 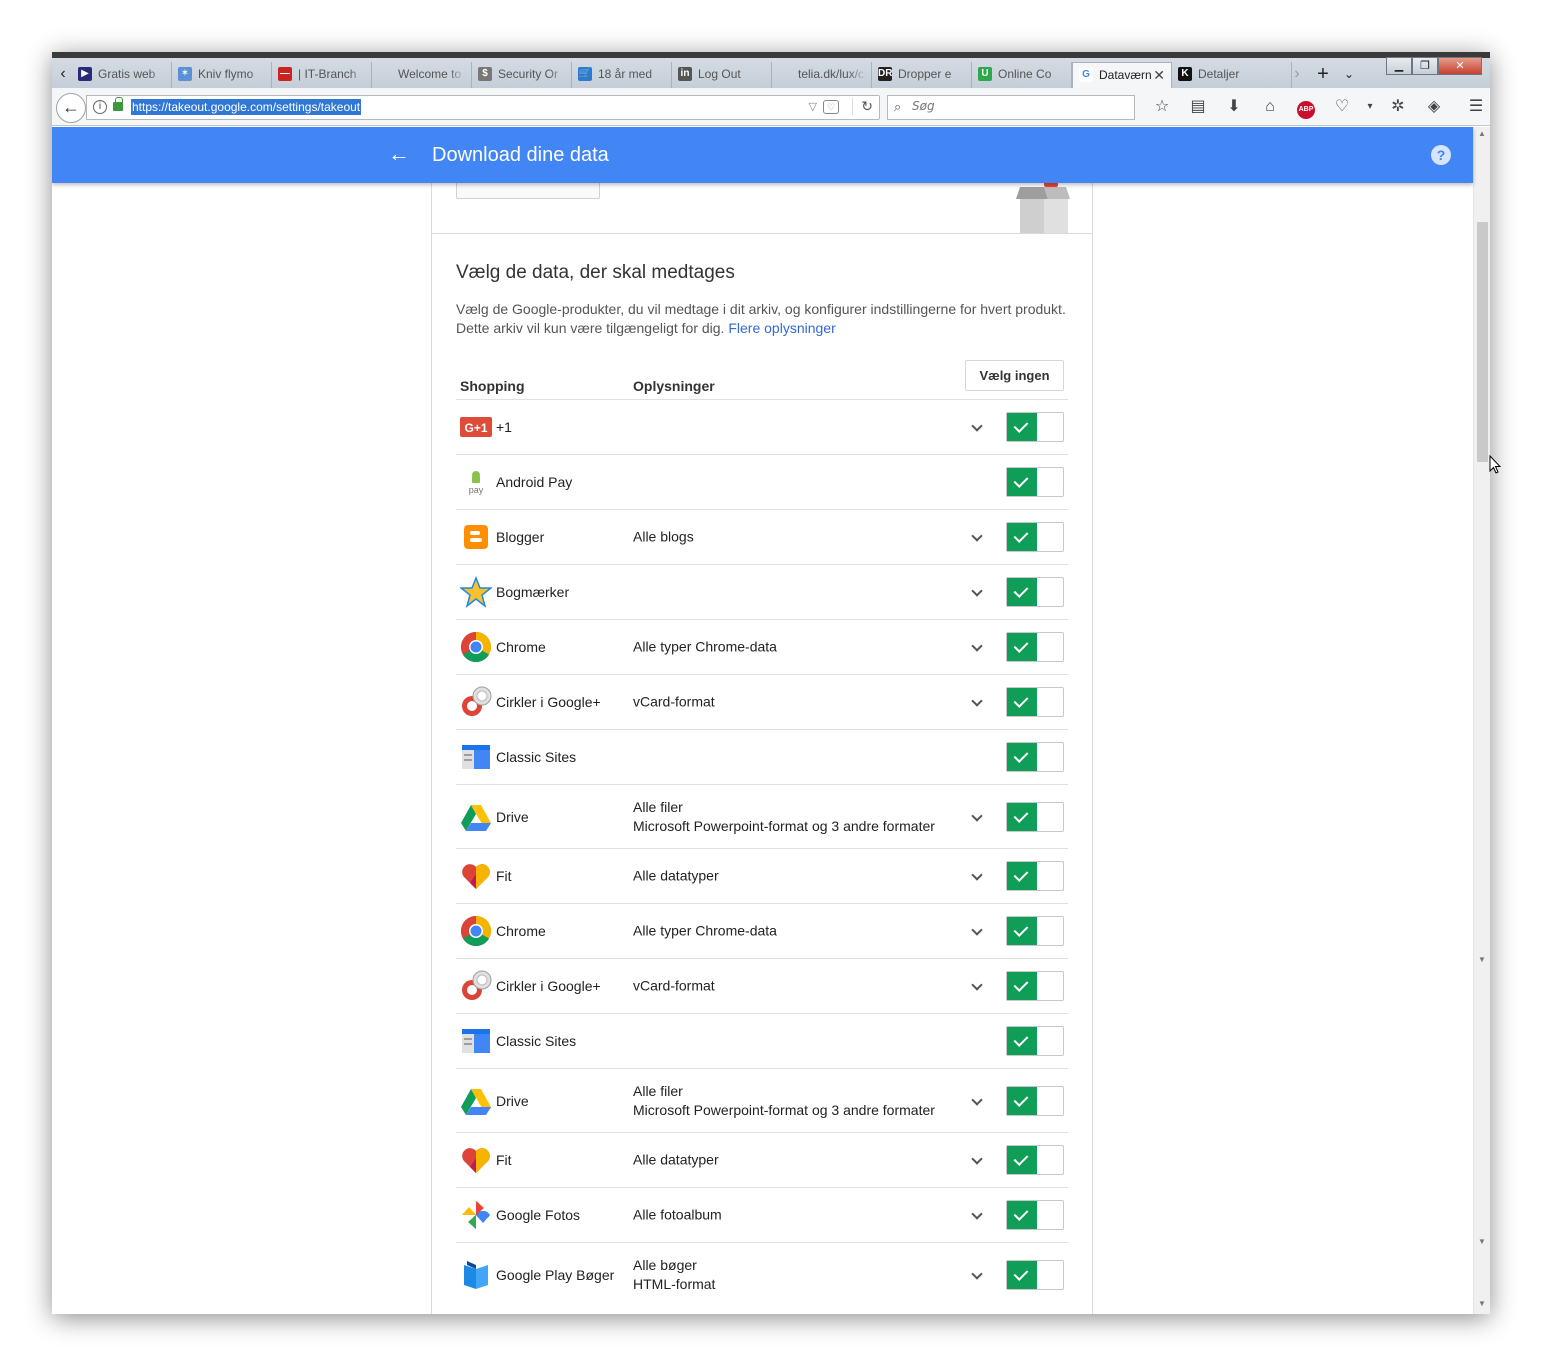 I want to click on url-history-dropdown-icon: ▽, so click(x=813, y=106).